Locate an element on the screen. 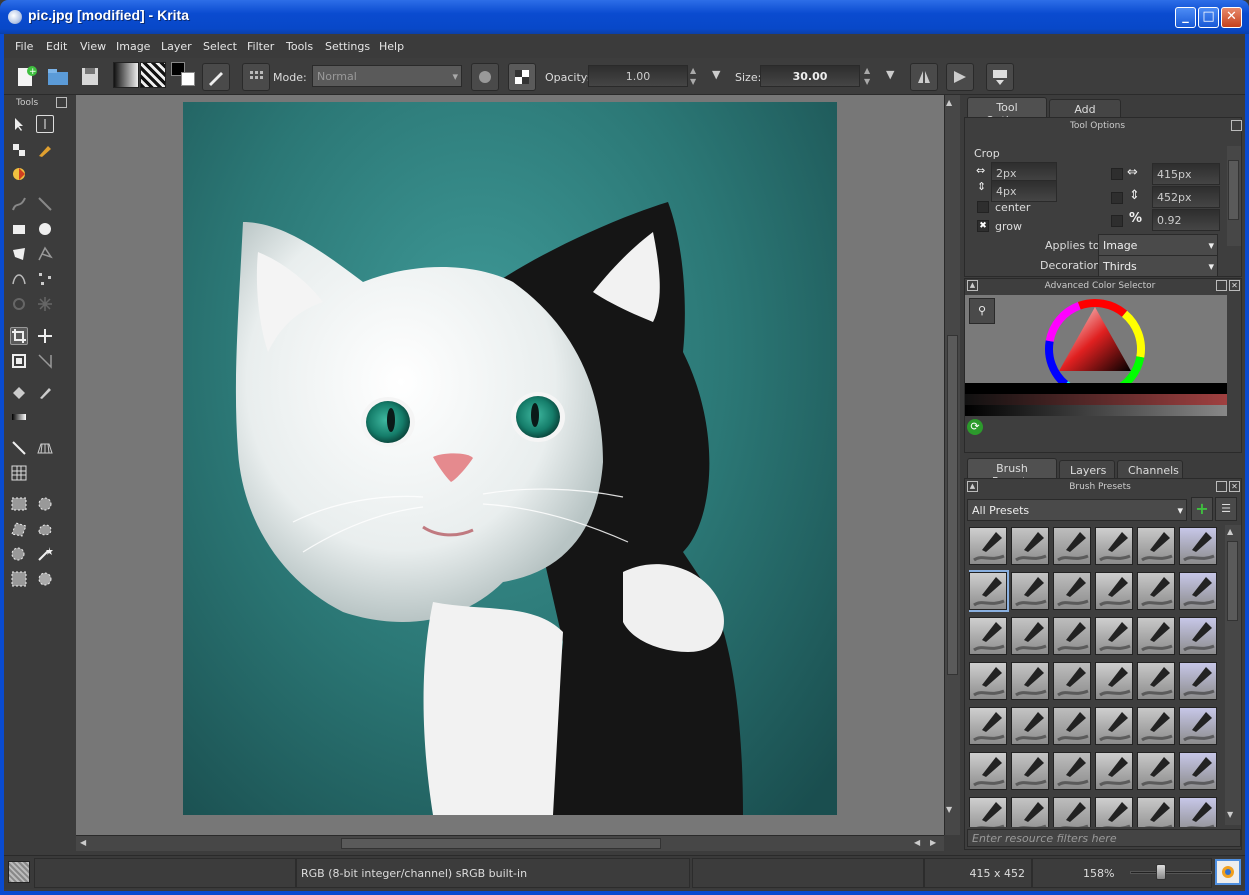 The height and width of the screenshot is (895, 1249). add-preset-icon: + is located at coordinates (1202, 509).